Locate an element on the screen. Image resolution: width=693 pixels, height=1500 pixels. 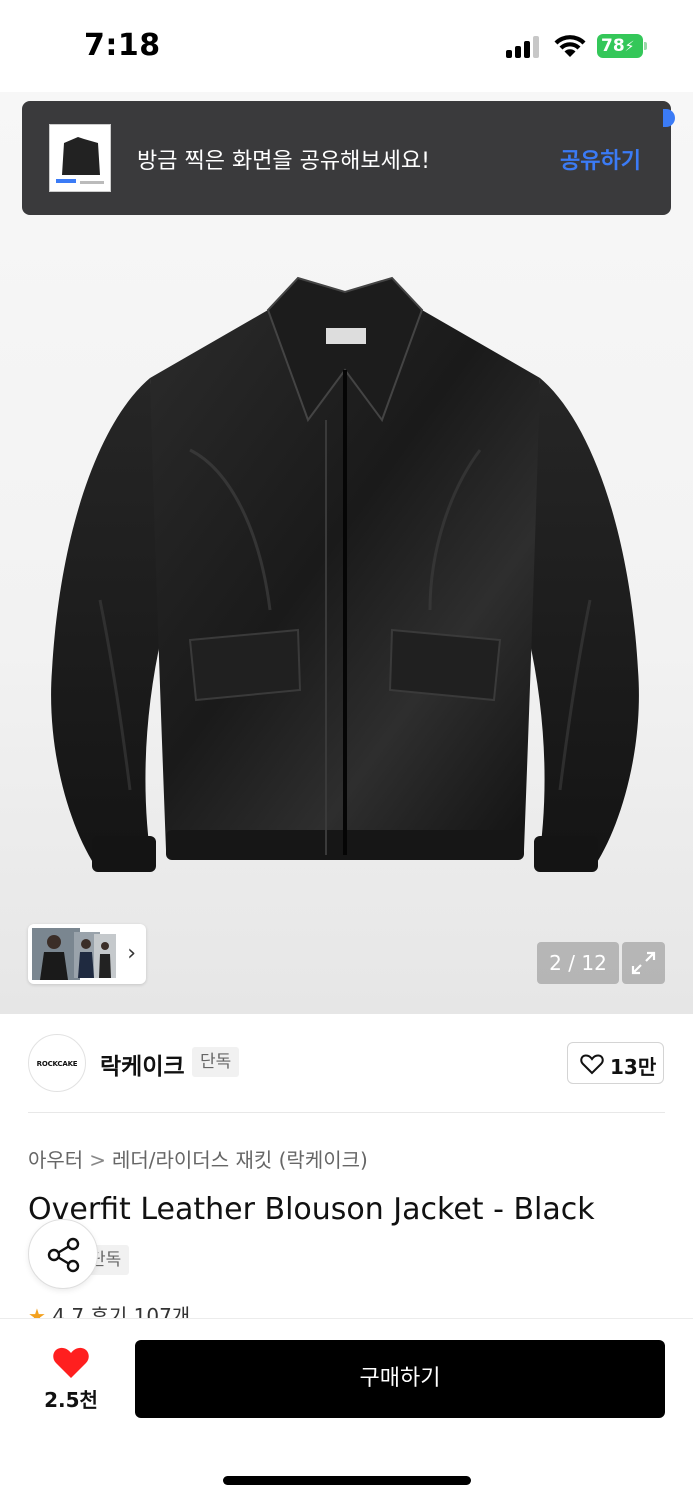
share-button is located at coordinates (63, 1254).